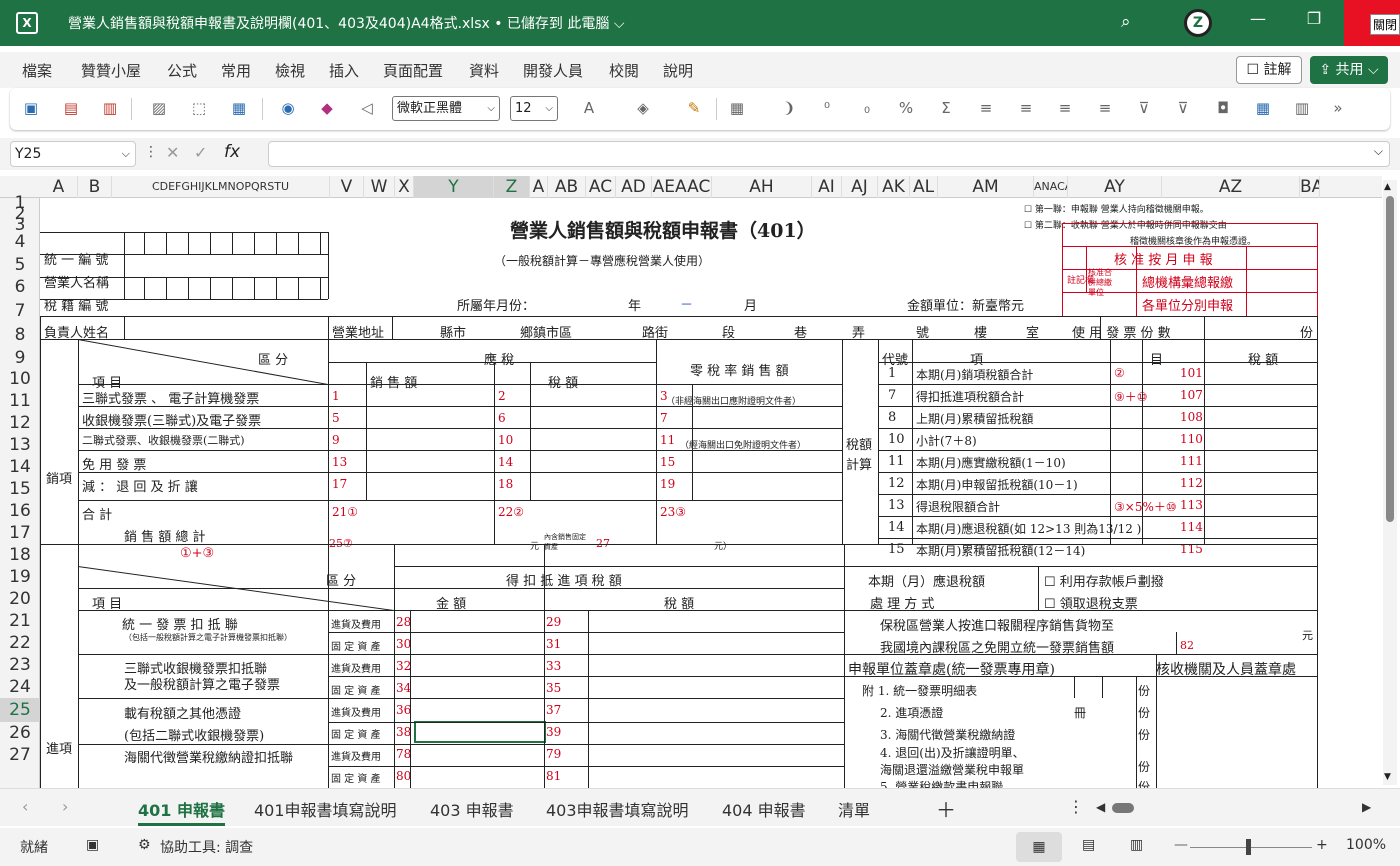 The width and height of the screenshot is (1400, 866). I want to click on row-header: 4, so click(20, 242).